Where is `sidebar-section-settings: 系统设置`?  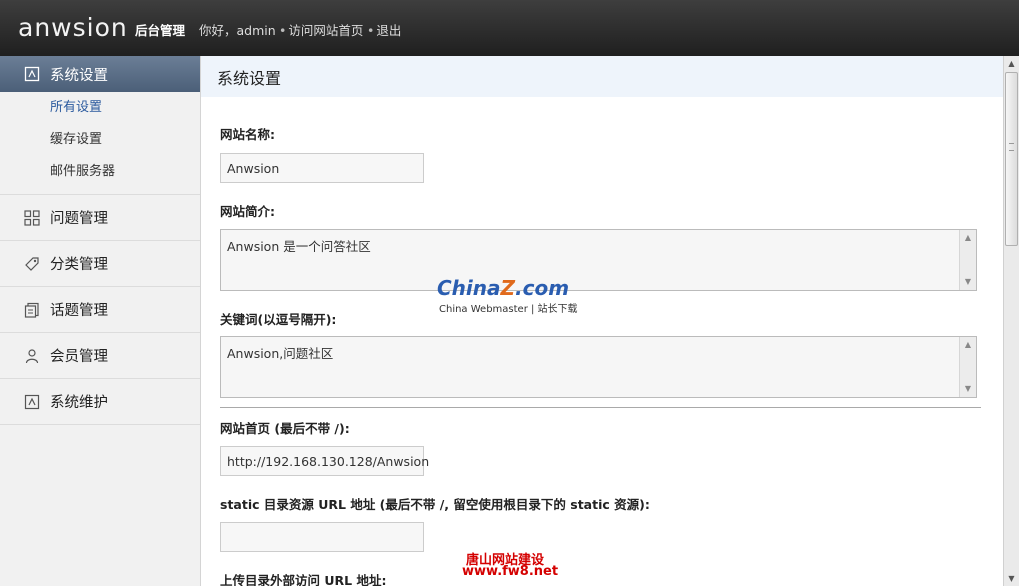 sidebar-section-settings: 系统设置 is located at coordinates (100, 74).